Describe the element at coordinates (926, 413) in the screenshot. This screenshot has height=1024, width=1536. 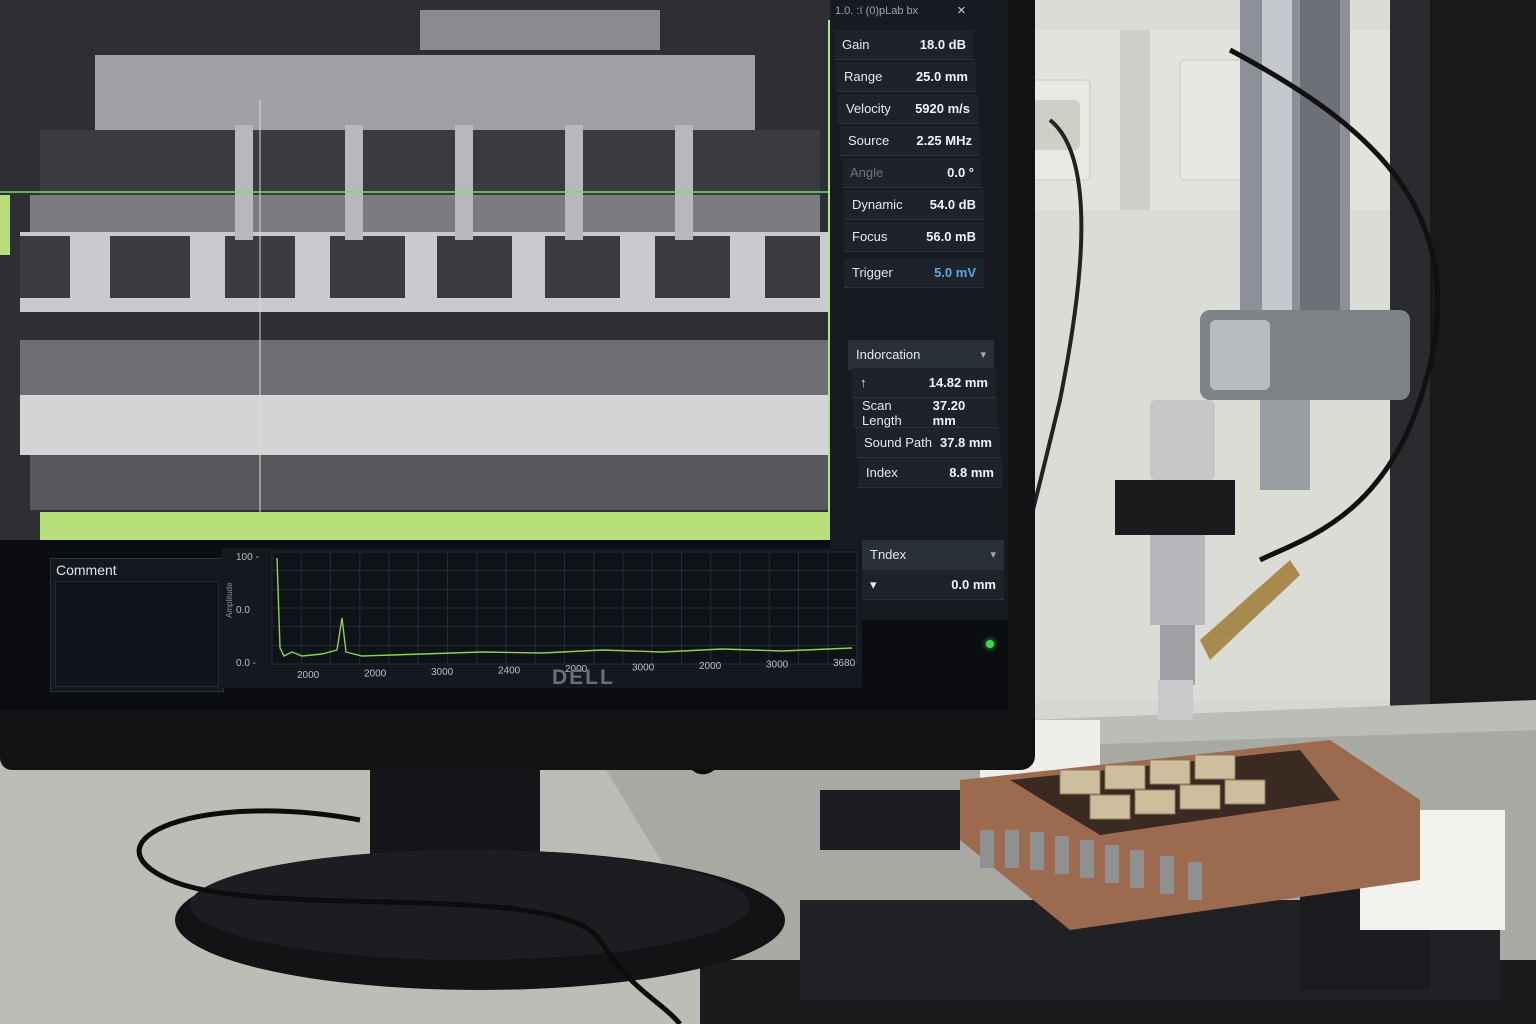
I see `indication-row: Scan Length 37.20 mm` at that location.